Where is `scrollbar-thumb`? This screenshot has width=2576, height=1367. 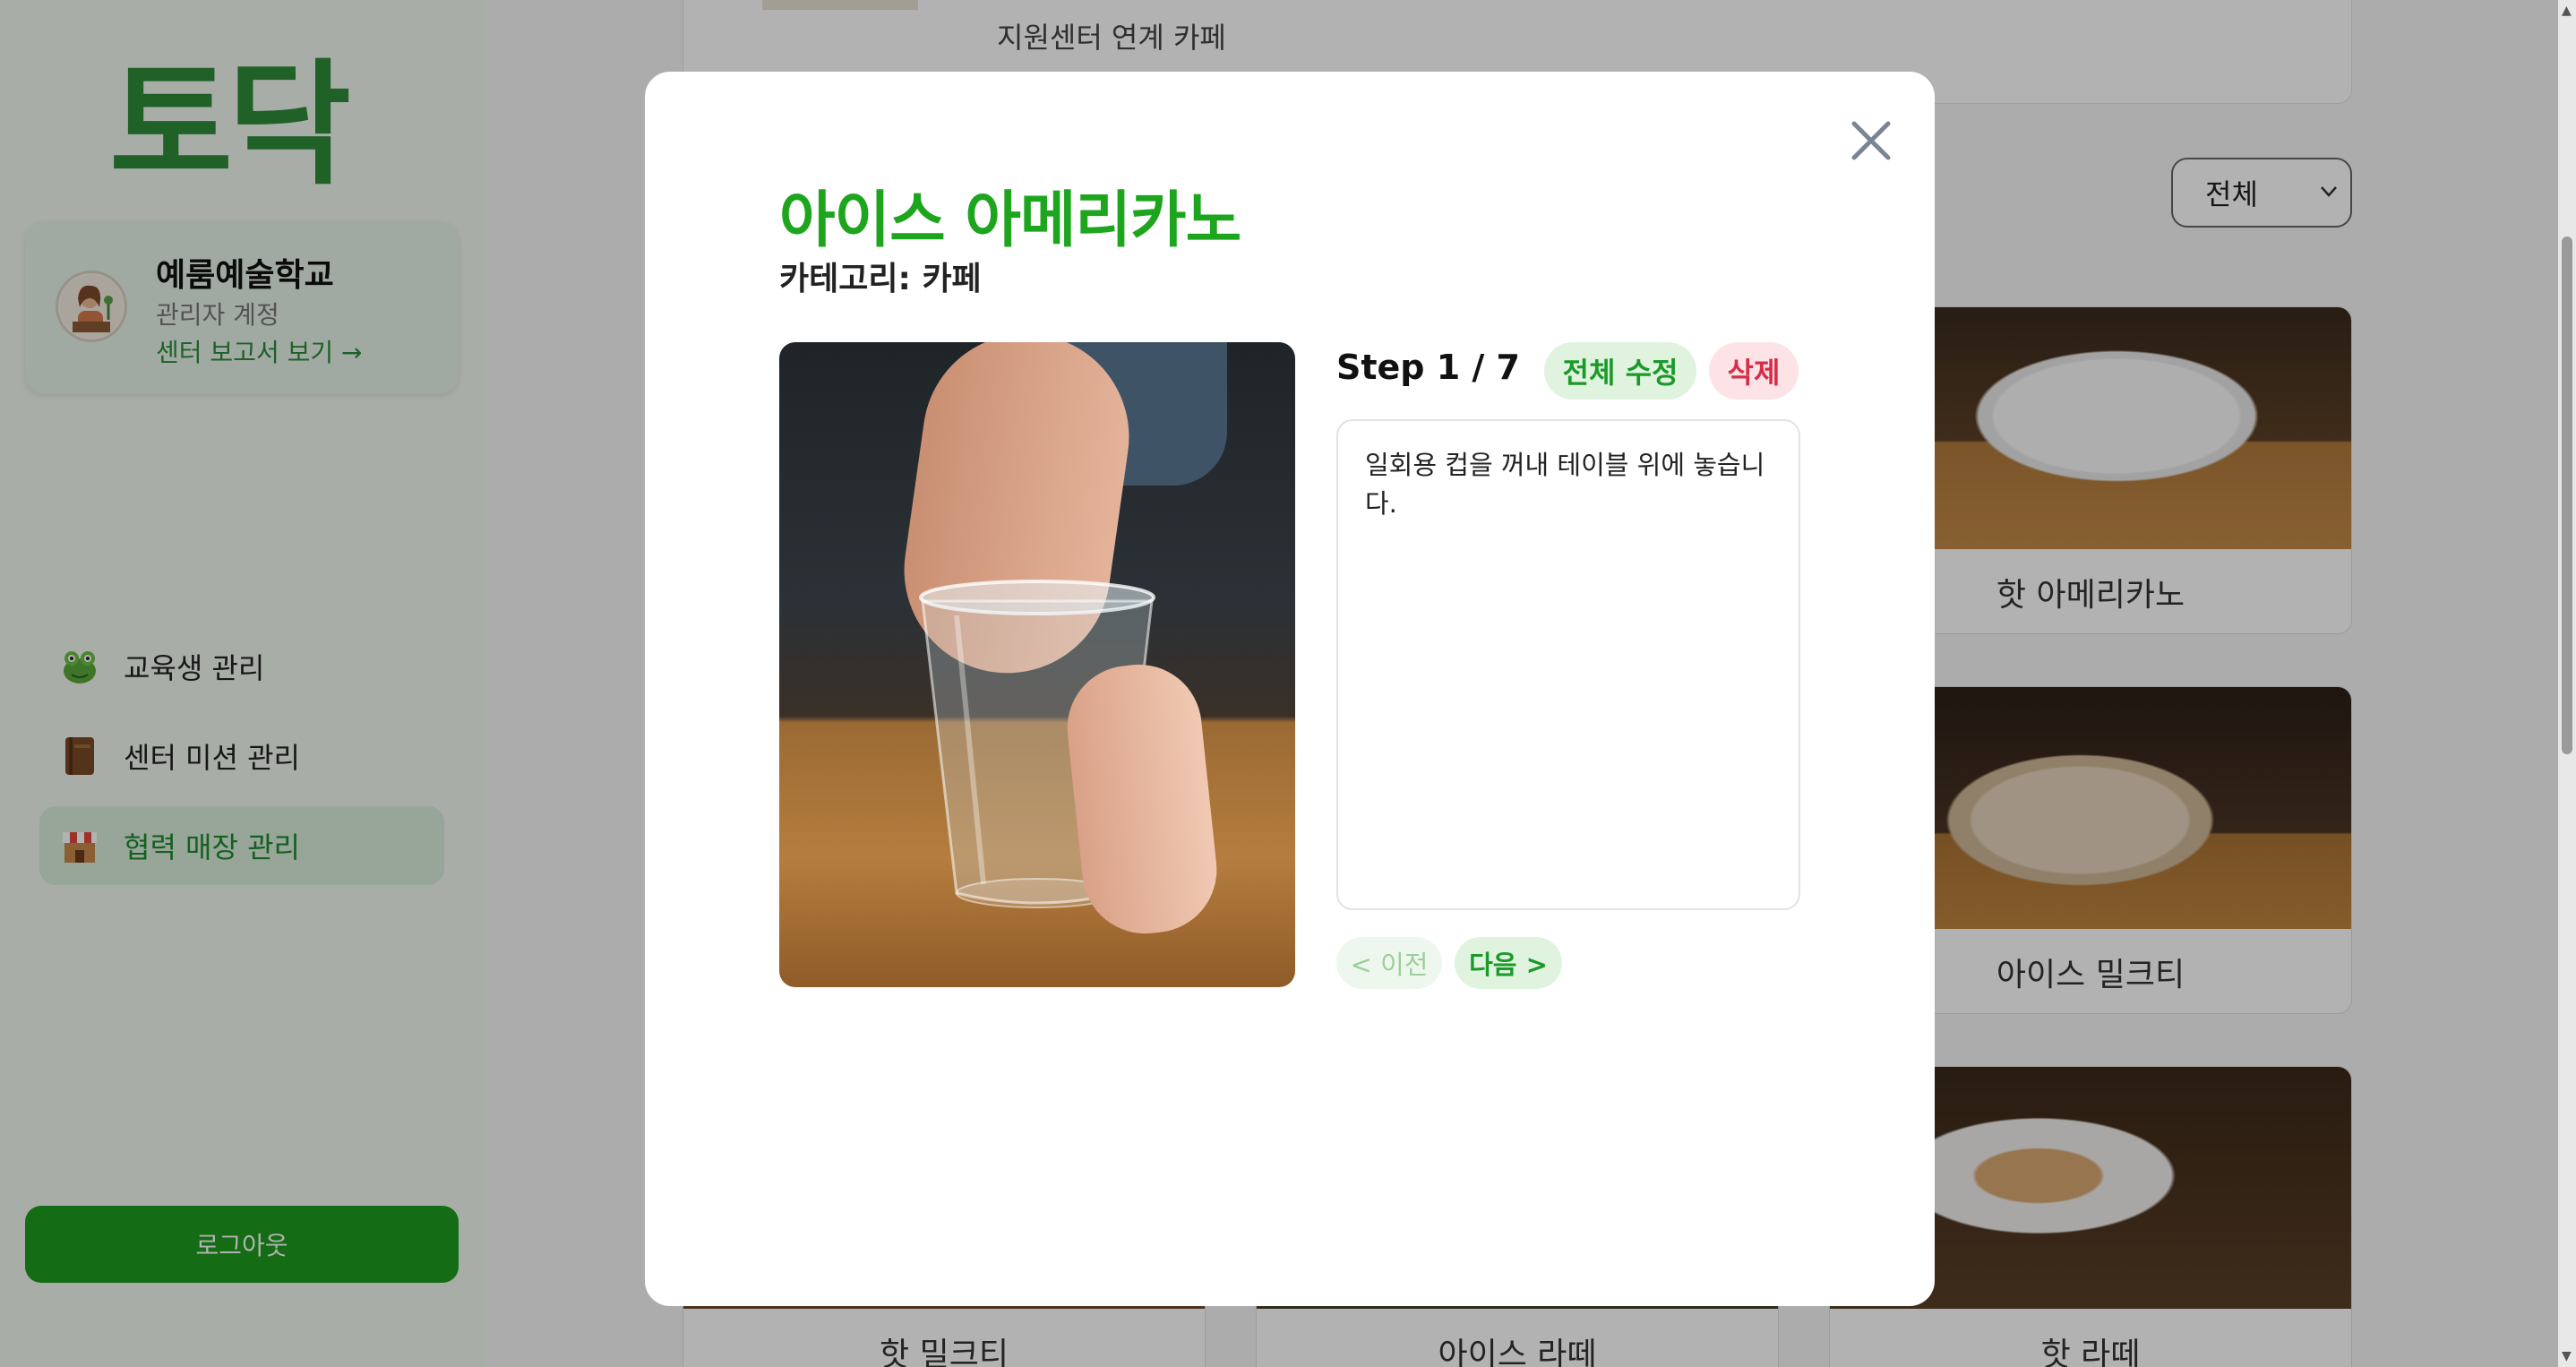
scrollbar-thumb is located at coordinates (2567, 495).